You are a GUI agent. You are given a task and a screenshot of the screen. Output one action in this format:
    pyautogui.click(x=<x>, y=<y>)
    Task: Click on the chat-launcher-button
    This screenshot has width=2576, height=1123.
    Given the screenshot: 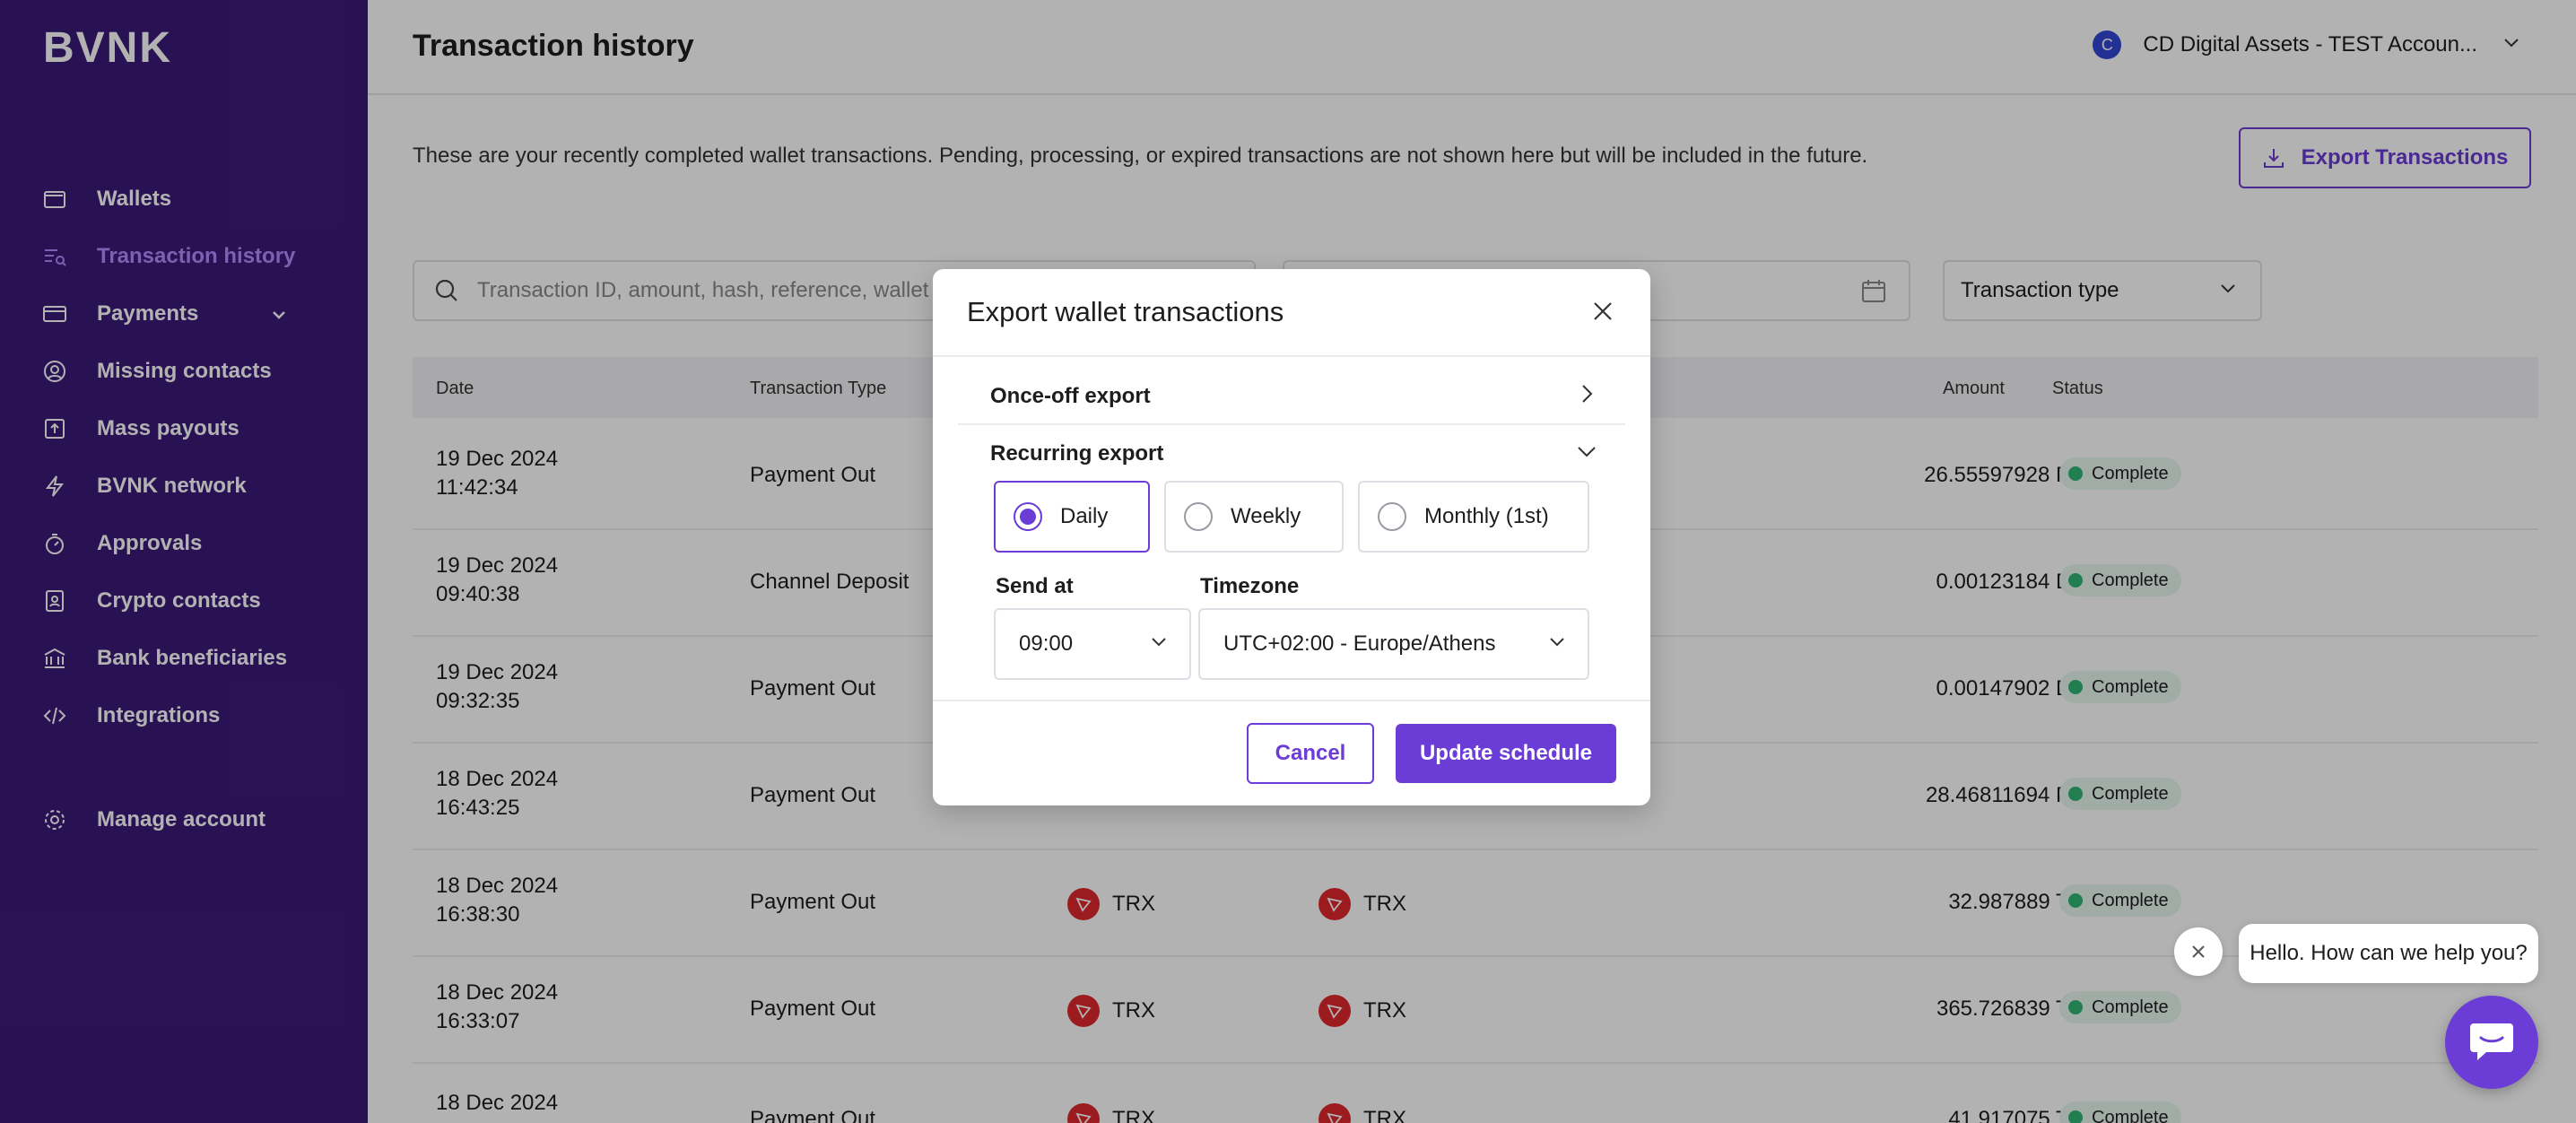 What is the action you would take?
    pyautogui.click(x=2491, y=1042)
    